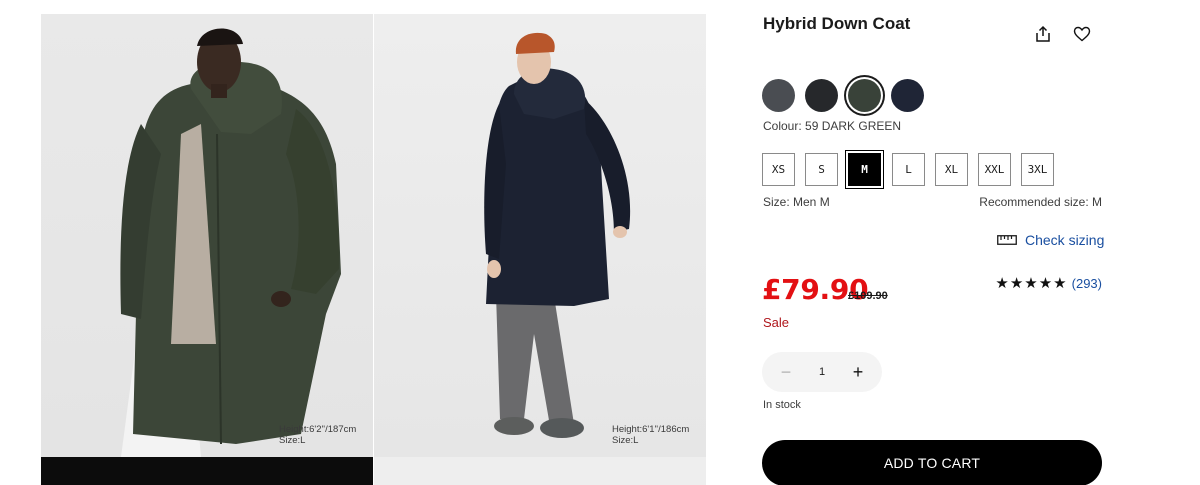 This screenshot has height=485, width=1200. I want to click on product-rating: ★★★★★ (293), so click(1048, 283).